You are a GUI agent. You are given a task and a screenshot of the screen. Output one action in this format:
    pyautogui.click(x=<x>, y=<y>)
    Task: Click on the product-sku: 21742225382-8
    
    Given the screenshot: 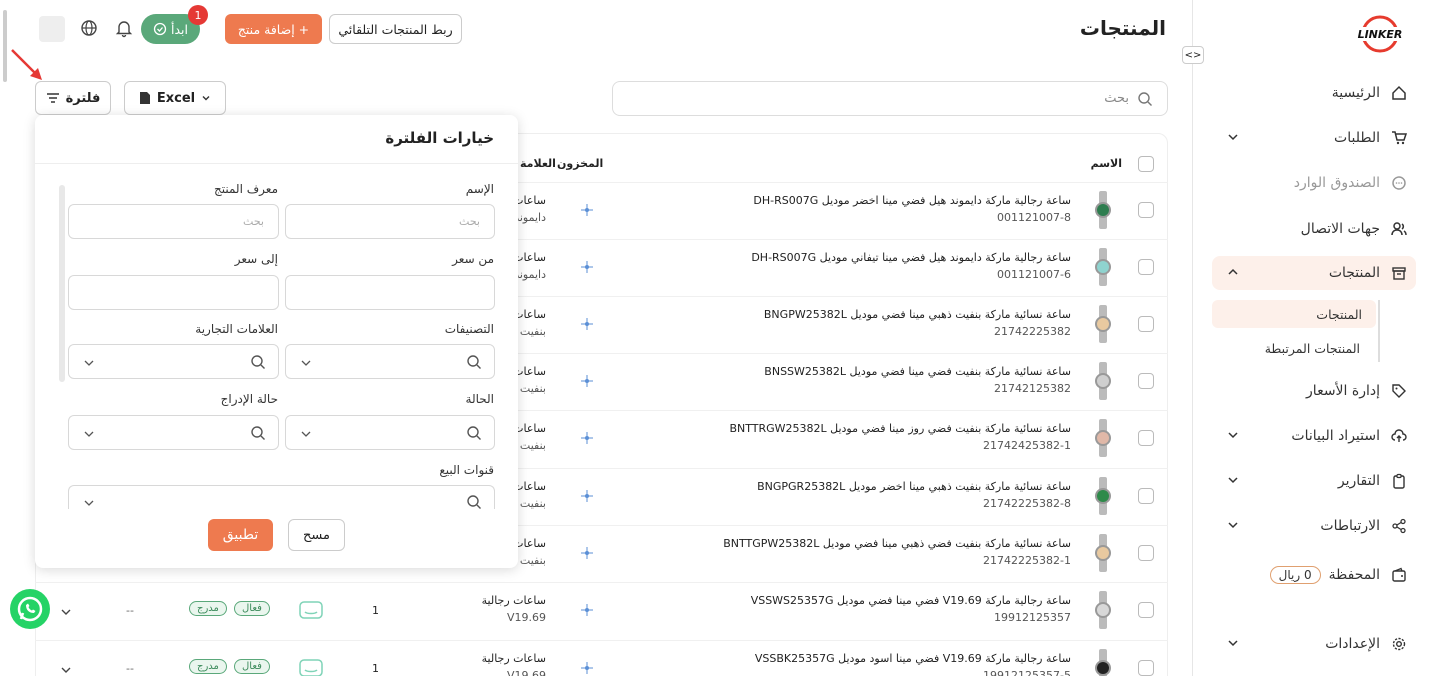 What is the action you would take?
    pyautogui.click(x=1027, y=503)
    